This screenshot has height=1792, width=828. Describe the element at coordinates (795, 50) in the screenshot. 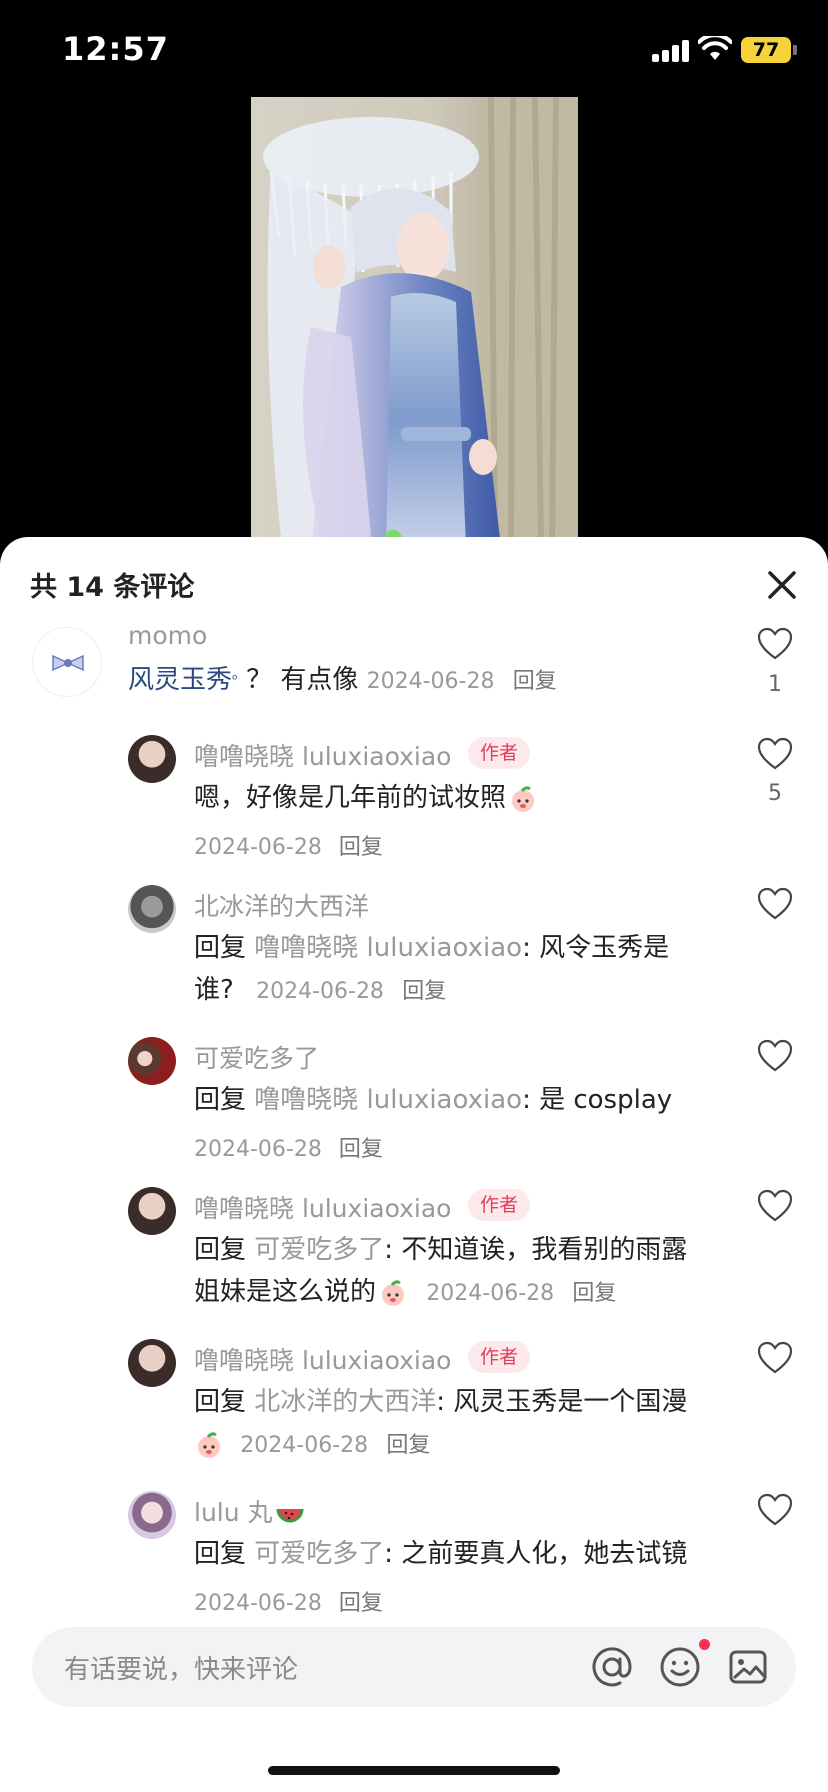

I see `battery-tip` at that location.